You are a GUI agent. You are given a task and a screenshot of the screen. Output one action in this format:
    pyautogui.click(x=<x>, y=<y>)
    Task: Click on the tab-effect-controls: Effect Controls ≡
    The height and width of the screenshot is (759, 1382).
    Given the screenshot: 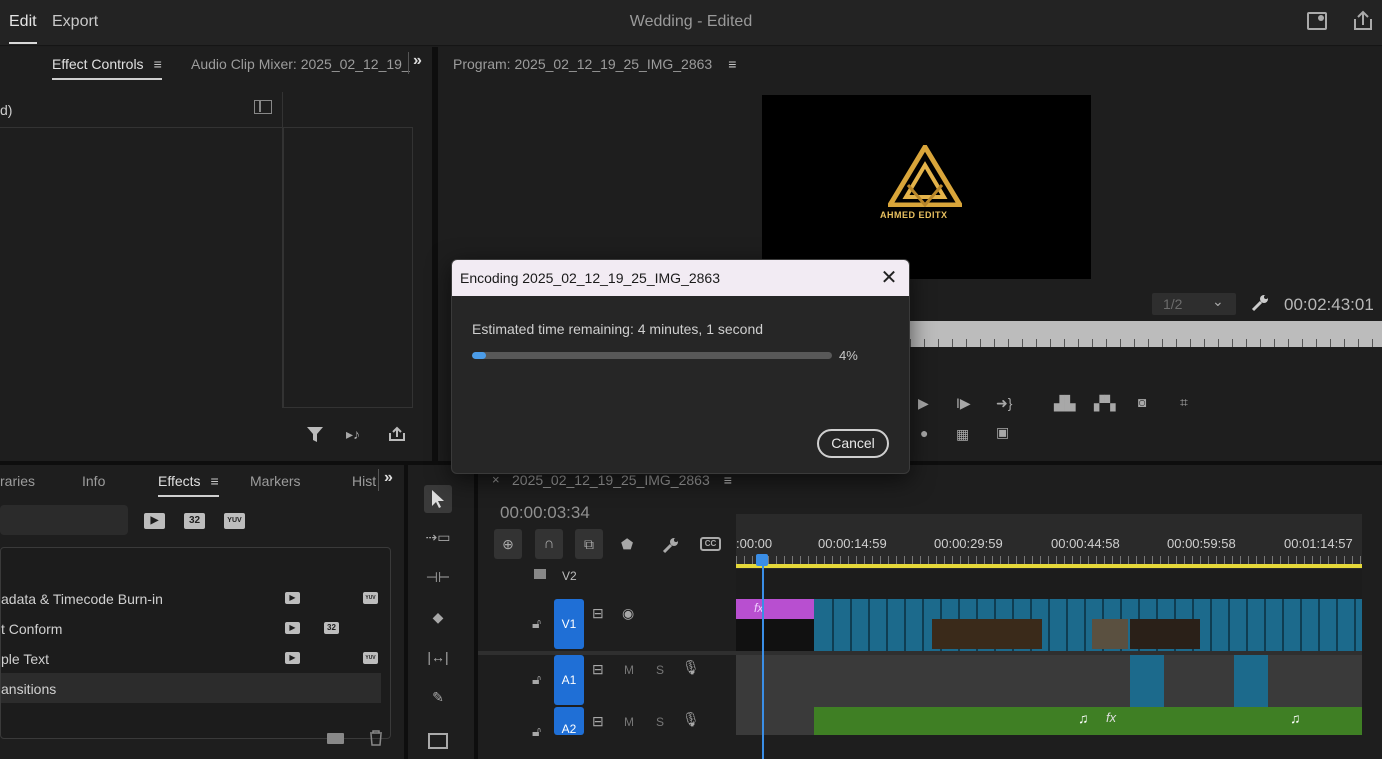 What is the action you would take?
    pyautogui.click(x=116, y=68)
    